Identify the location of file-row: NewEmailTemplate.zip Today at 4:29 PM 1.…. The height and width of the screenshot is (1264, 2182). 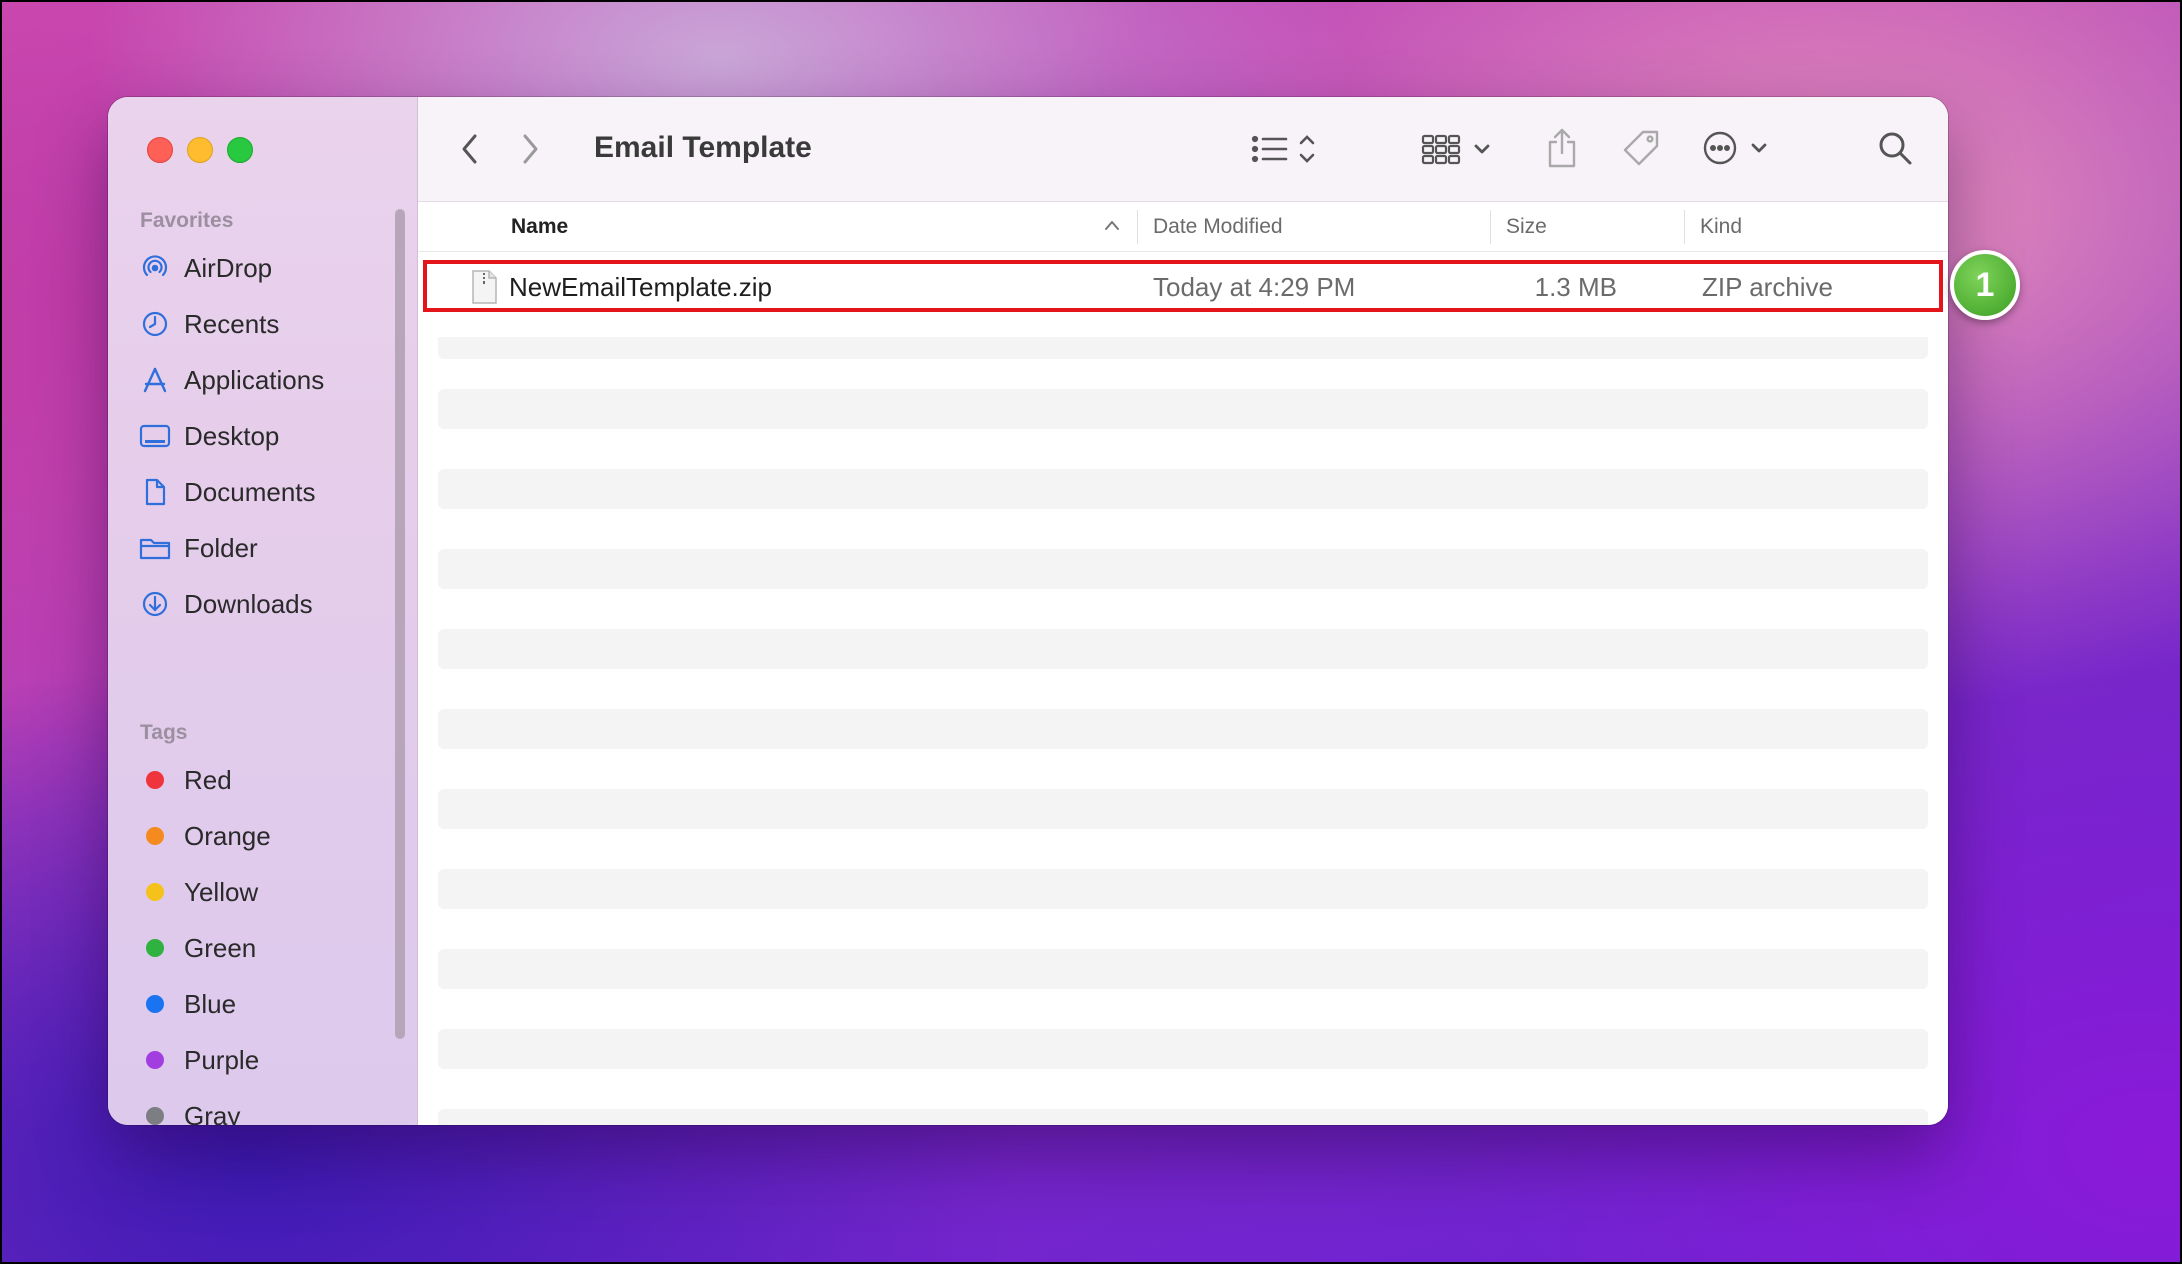
(1183, 286).